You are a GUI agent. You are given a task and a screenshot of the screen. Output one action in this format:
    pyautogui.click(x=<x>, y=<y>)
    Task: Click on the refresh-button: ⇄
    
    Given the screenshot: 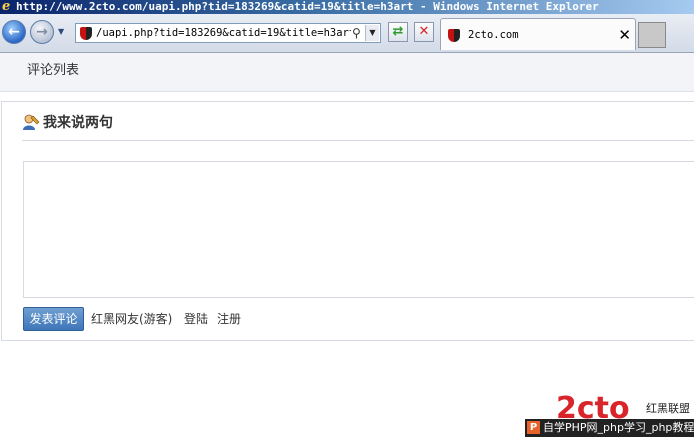 What is the action you would take?
    pyautogui.click(x=398, y=32)
    